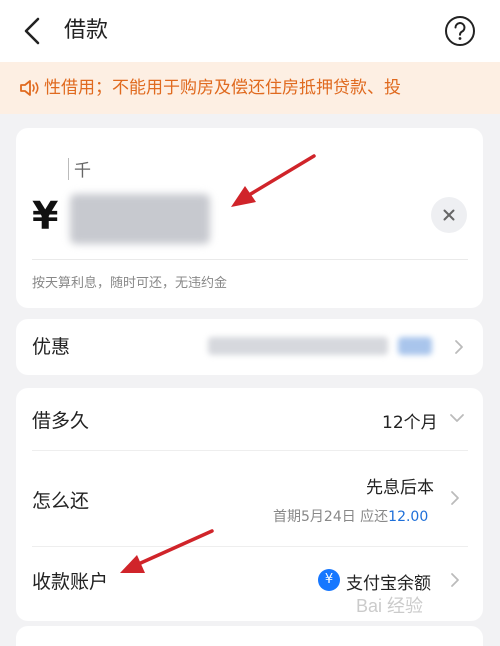  I want to click on promo-row: 优惠, so click(249, 347).